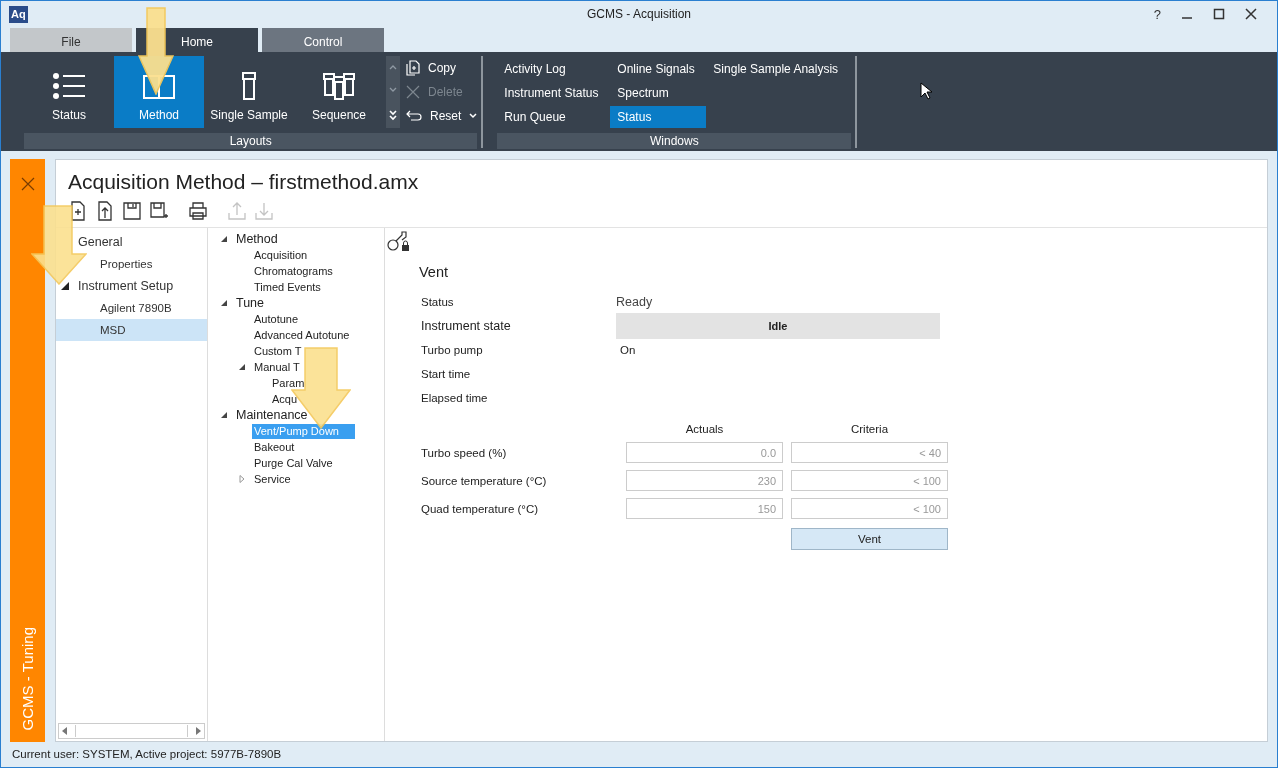  I want to click on app-logo: Aq, so click(18, 14).